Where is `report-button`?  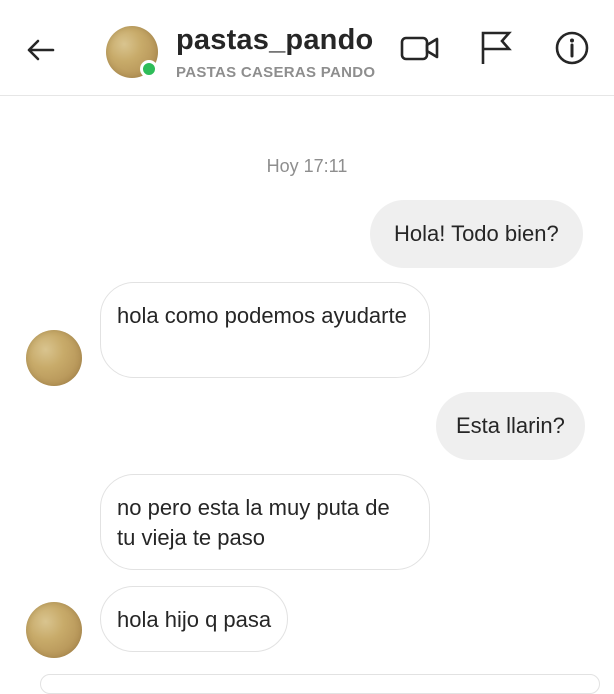 report-button is located at coordinates (496, 48).